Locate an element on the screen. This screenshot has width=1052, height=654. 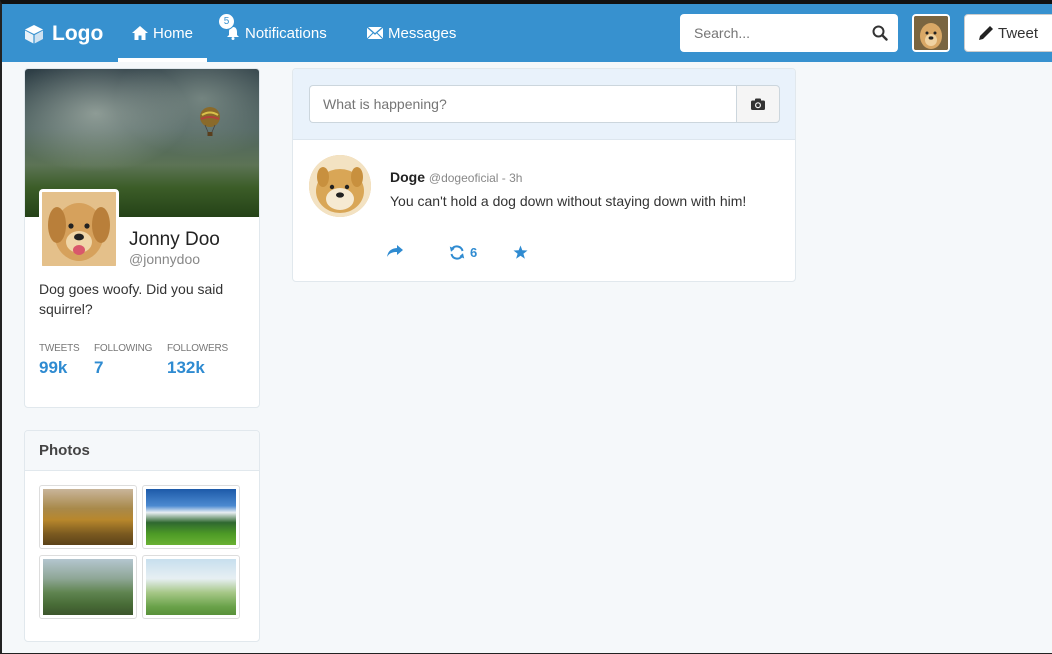
attach-photo-button is located at coordinates (758, 104).